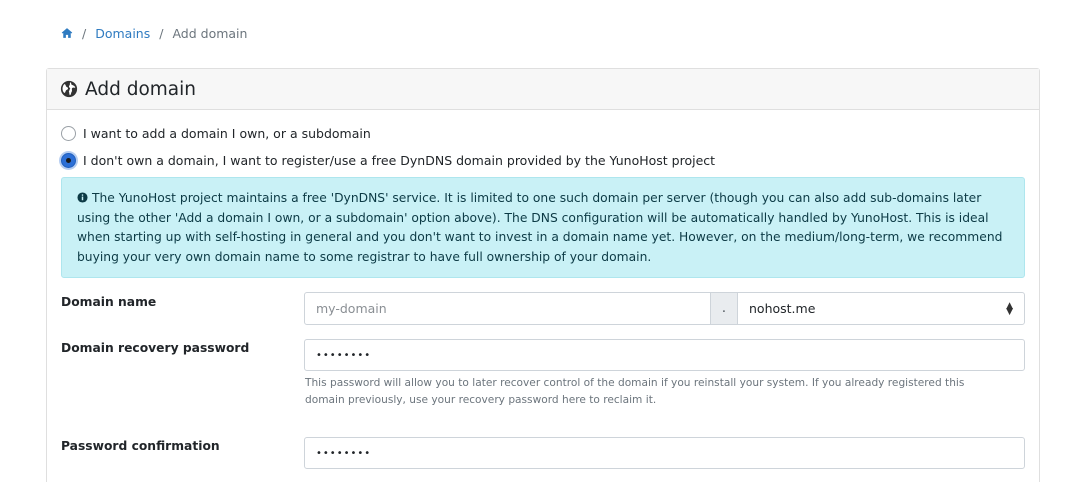 Image resolution: width=1076 pixels, height=482 pixels. What do you see at coordinates (82, 197) in the screenshot?
I see `info-circle-icon` at bounding box center [82, 197].